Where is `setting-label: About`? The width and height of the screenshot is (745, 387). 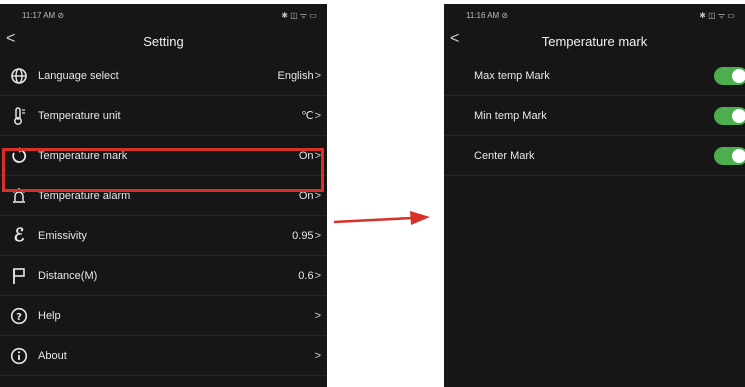
setting-label: About is located at coordinates (52, 355).